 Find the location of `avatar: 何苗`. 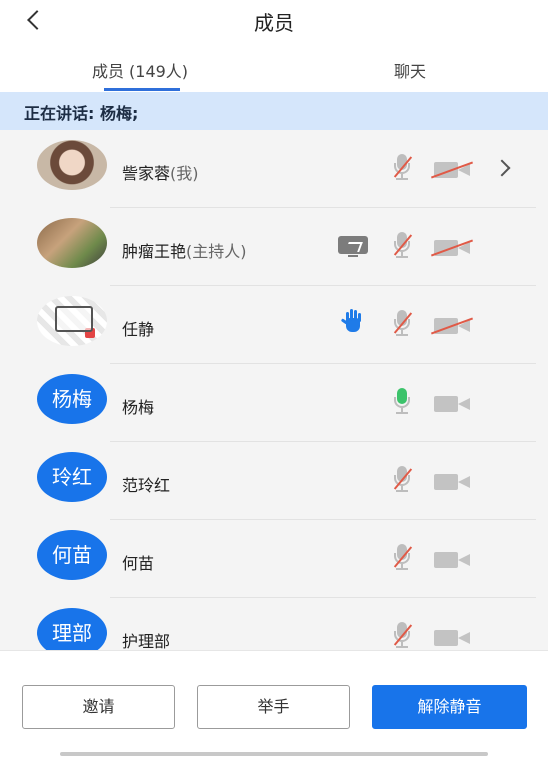

avatar: 何苗 is located at coordinates (72, 555).